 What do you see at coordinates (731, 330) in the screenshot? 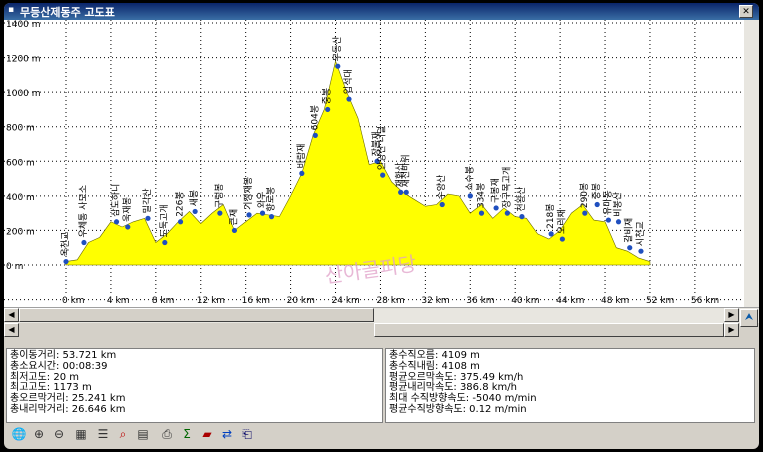
I see `scroll-right-button-2: ▶` at bounding box center [731, 330].